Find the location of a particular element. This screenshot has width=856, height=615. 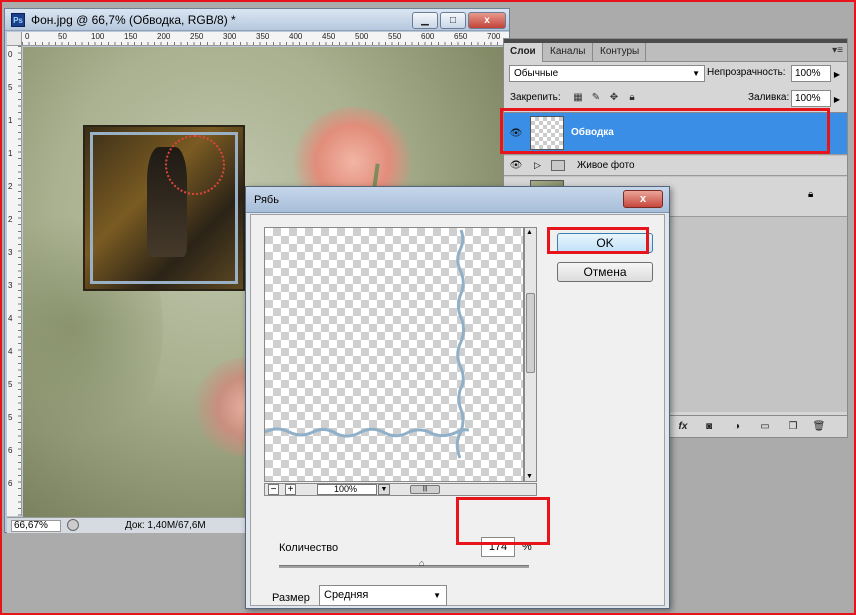

photoshop-icon: Ps is located at coordinates (18, 20).